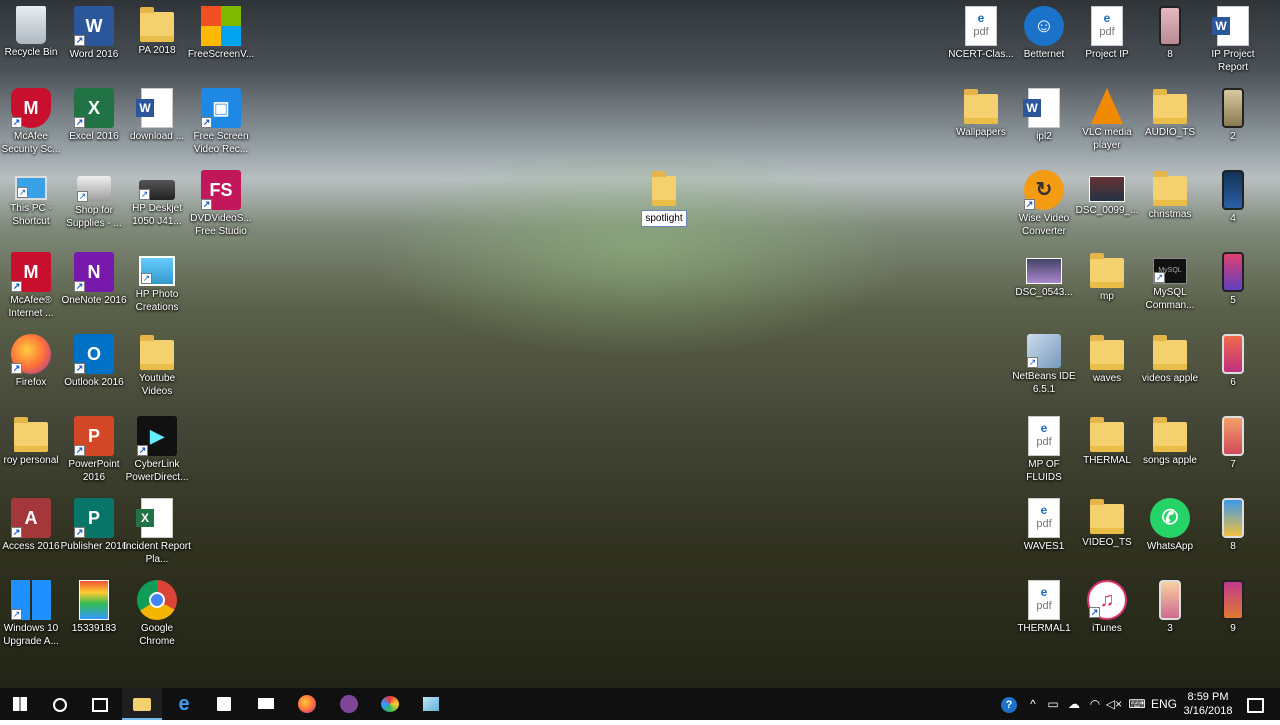  I want to click on folder-icon, so click(1170, 434).